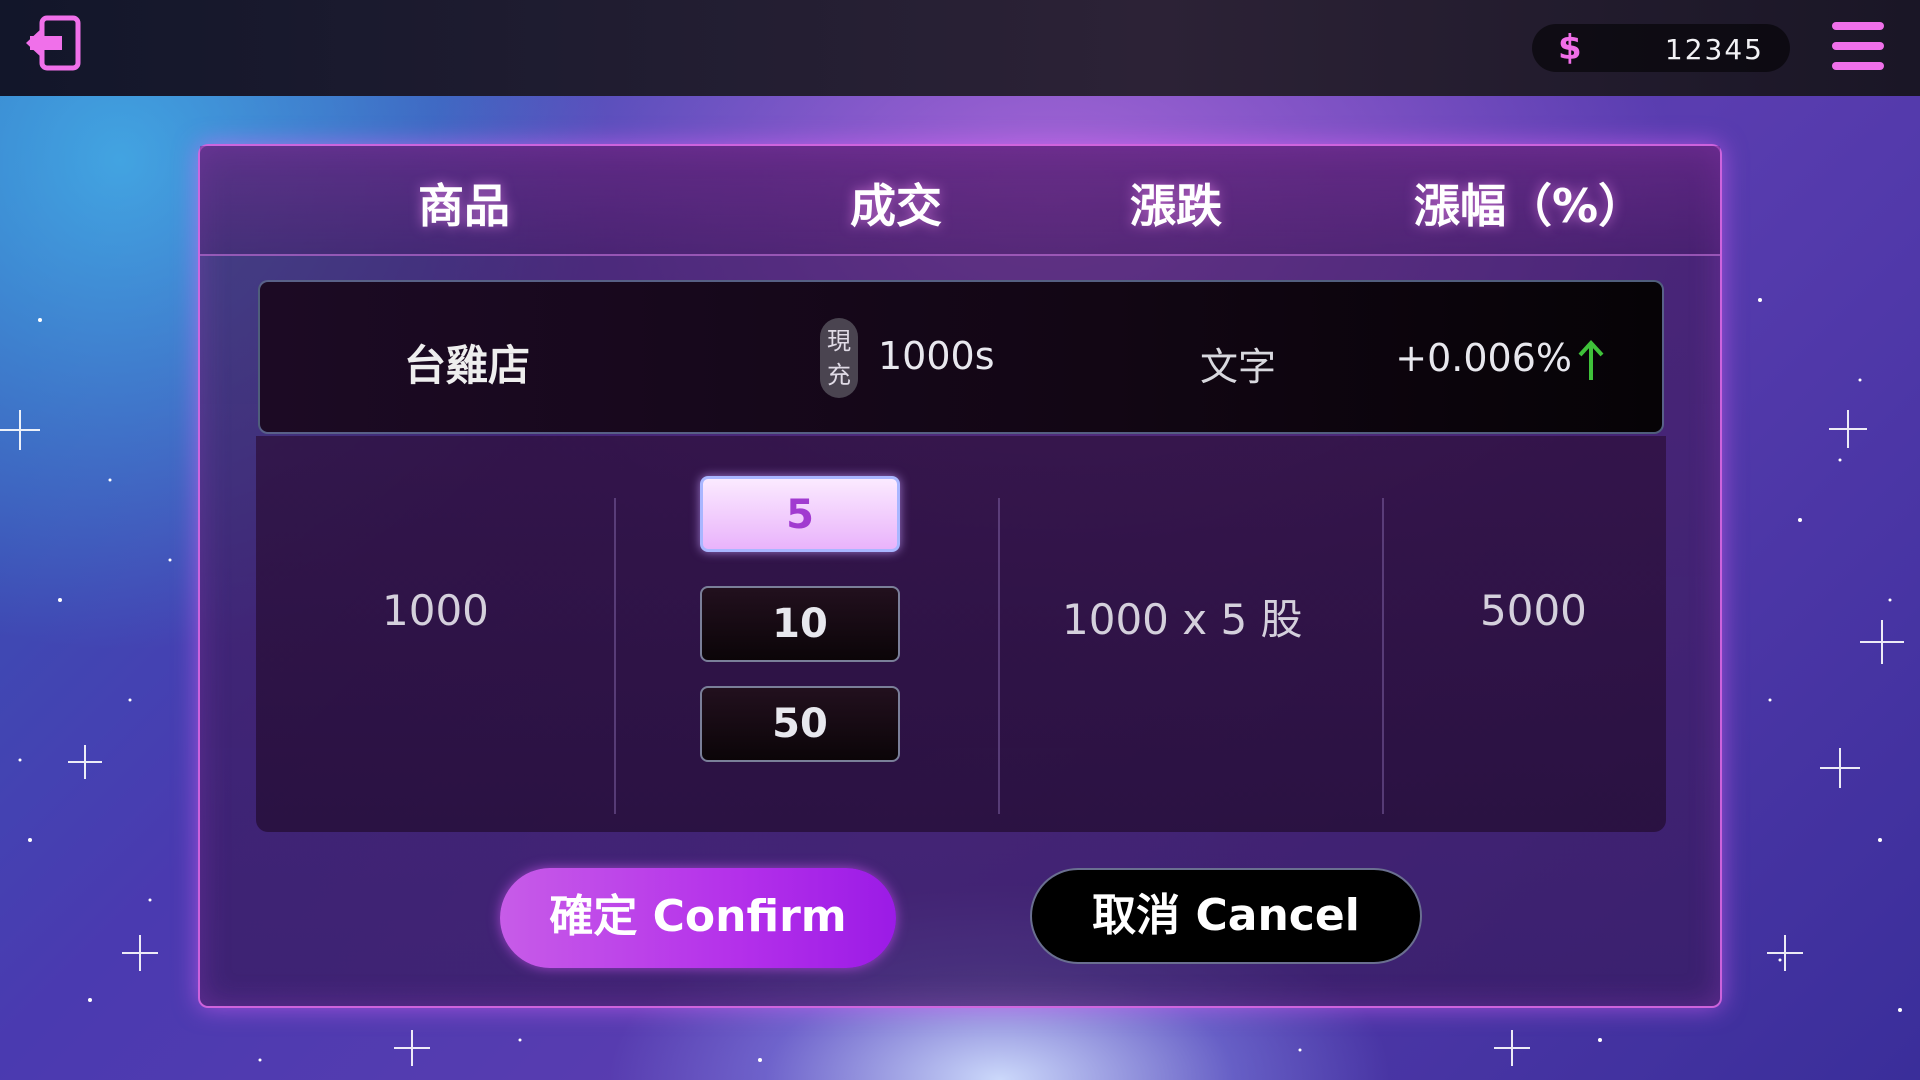  Describe the element at coordinates (839, 375) in the screenshot. I see `badge-line-2: 充` at that location.